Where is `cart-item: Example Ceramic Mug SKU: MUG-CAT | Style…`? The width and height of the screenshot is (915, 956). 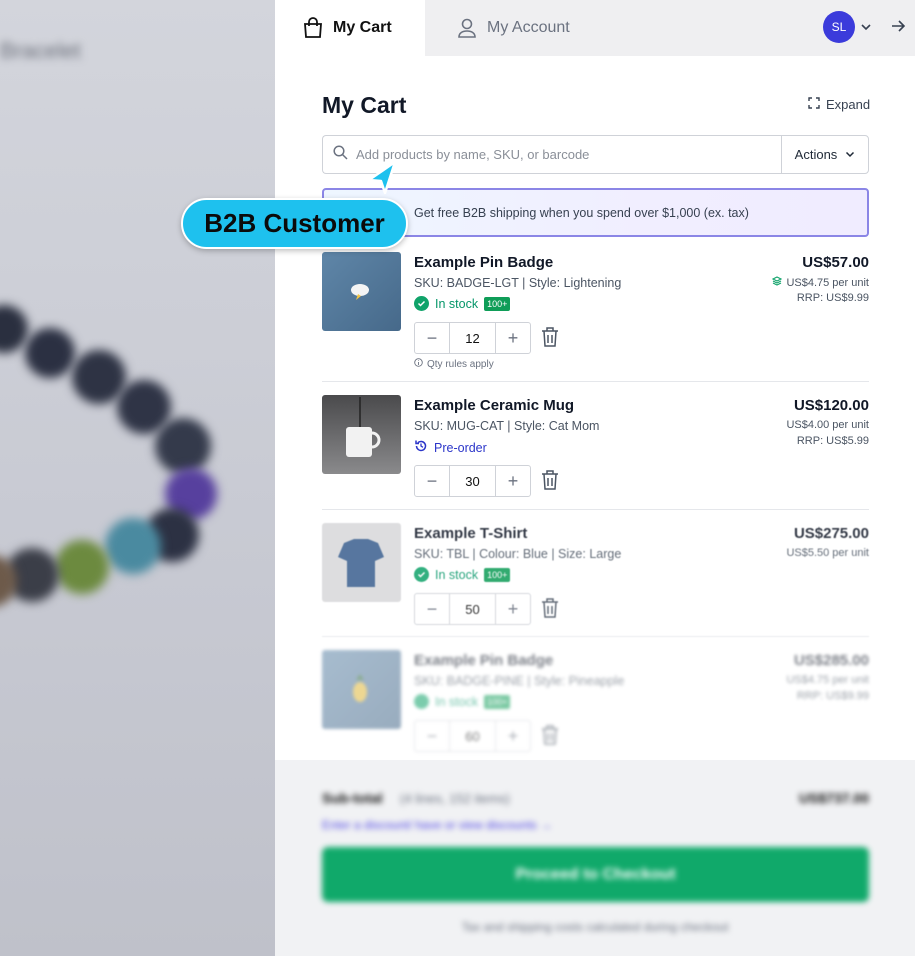 cart-item: Example Ceramic Mug SKU: MUG-CAT | Style… is located at coordinates (595, 447).